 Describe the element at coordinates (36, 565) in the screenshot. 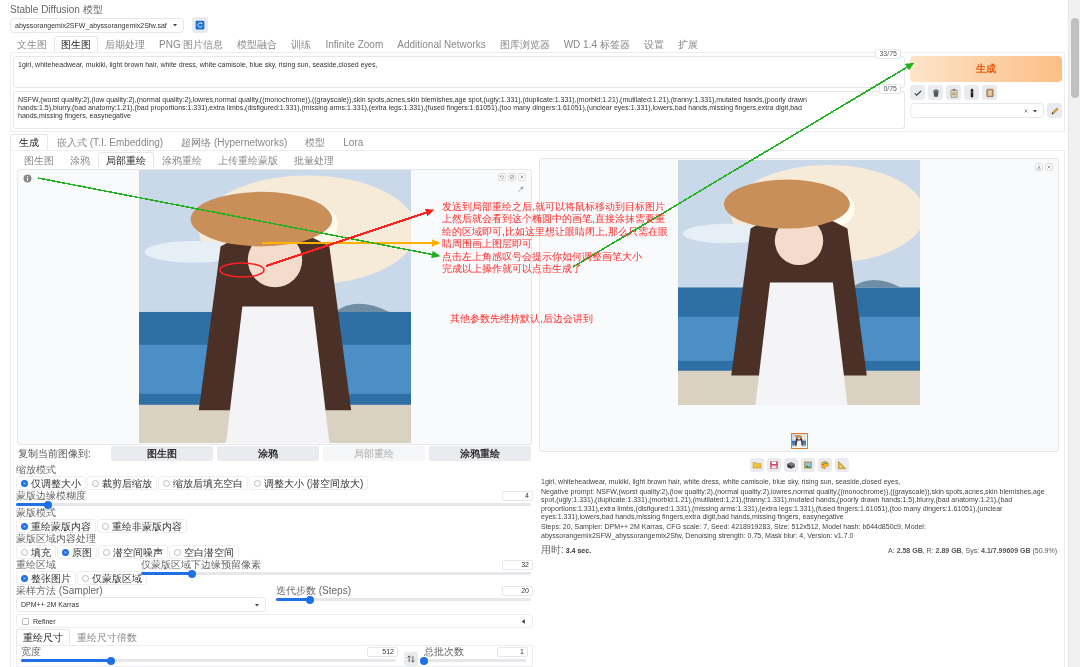

I see `field-label: 重绘区域` at that location.